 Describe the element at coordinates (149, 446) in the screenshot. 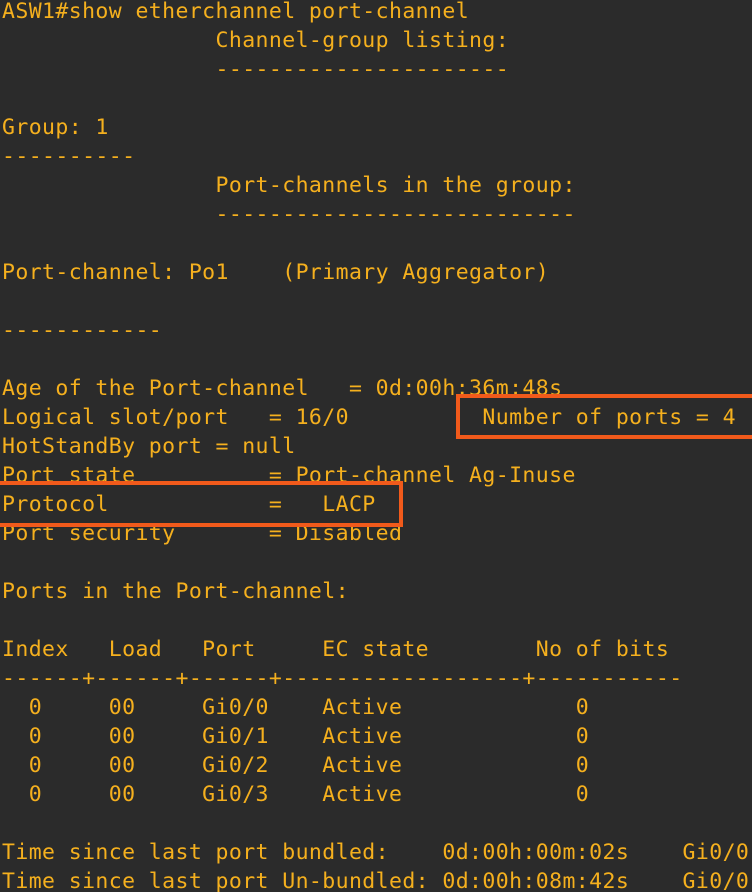

I see `terminal-line-hotstandby: HotStandBy port = null` at that location.